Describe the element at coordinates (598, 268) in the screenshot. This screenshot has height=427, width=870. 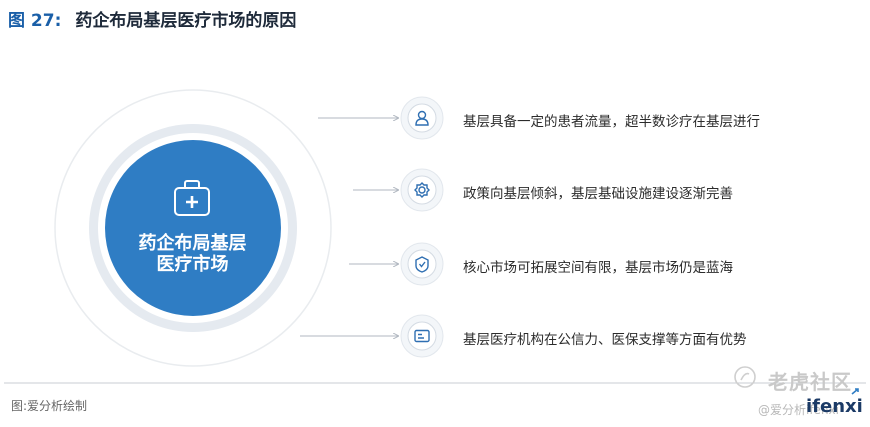
I see `reason-text-3: 核心市场可拓展空间有限，基层市场仍是蓝海` at that location.